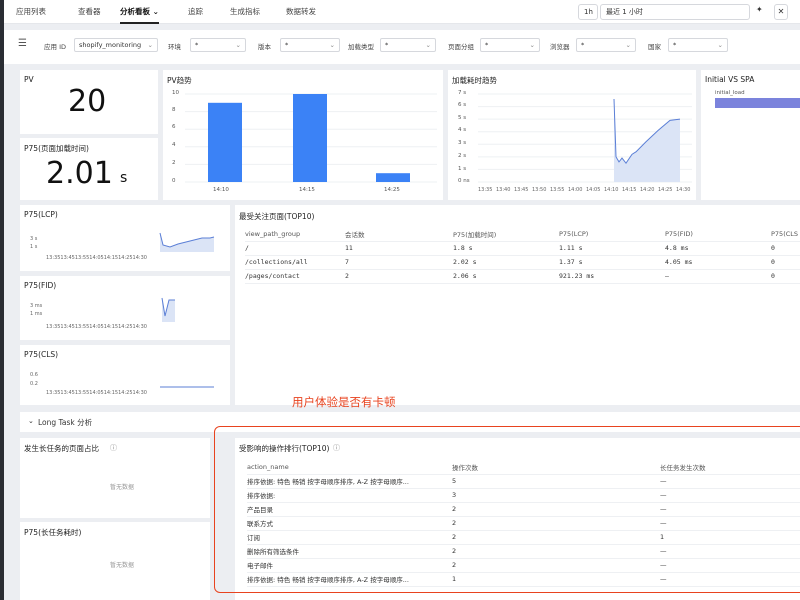  Describe the element at coordinates (310, 45) in the screenshot. I see `version-select: * ⌄` at that location.